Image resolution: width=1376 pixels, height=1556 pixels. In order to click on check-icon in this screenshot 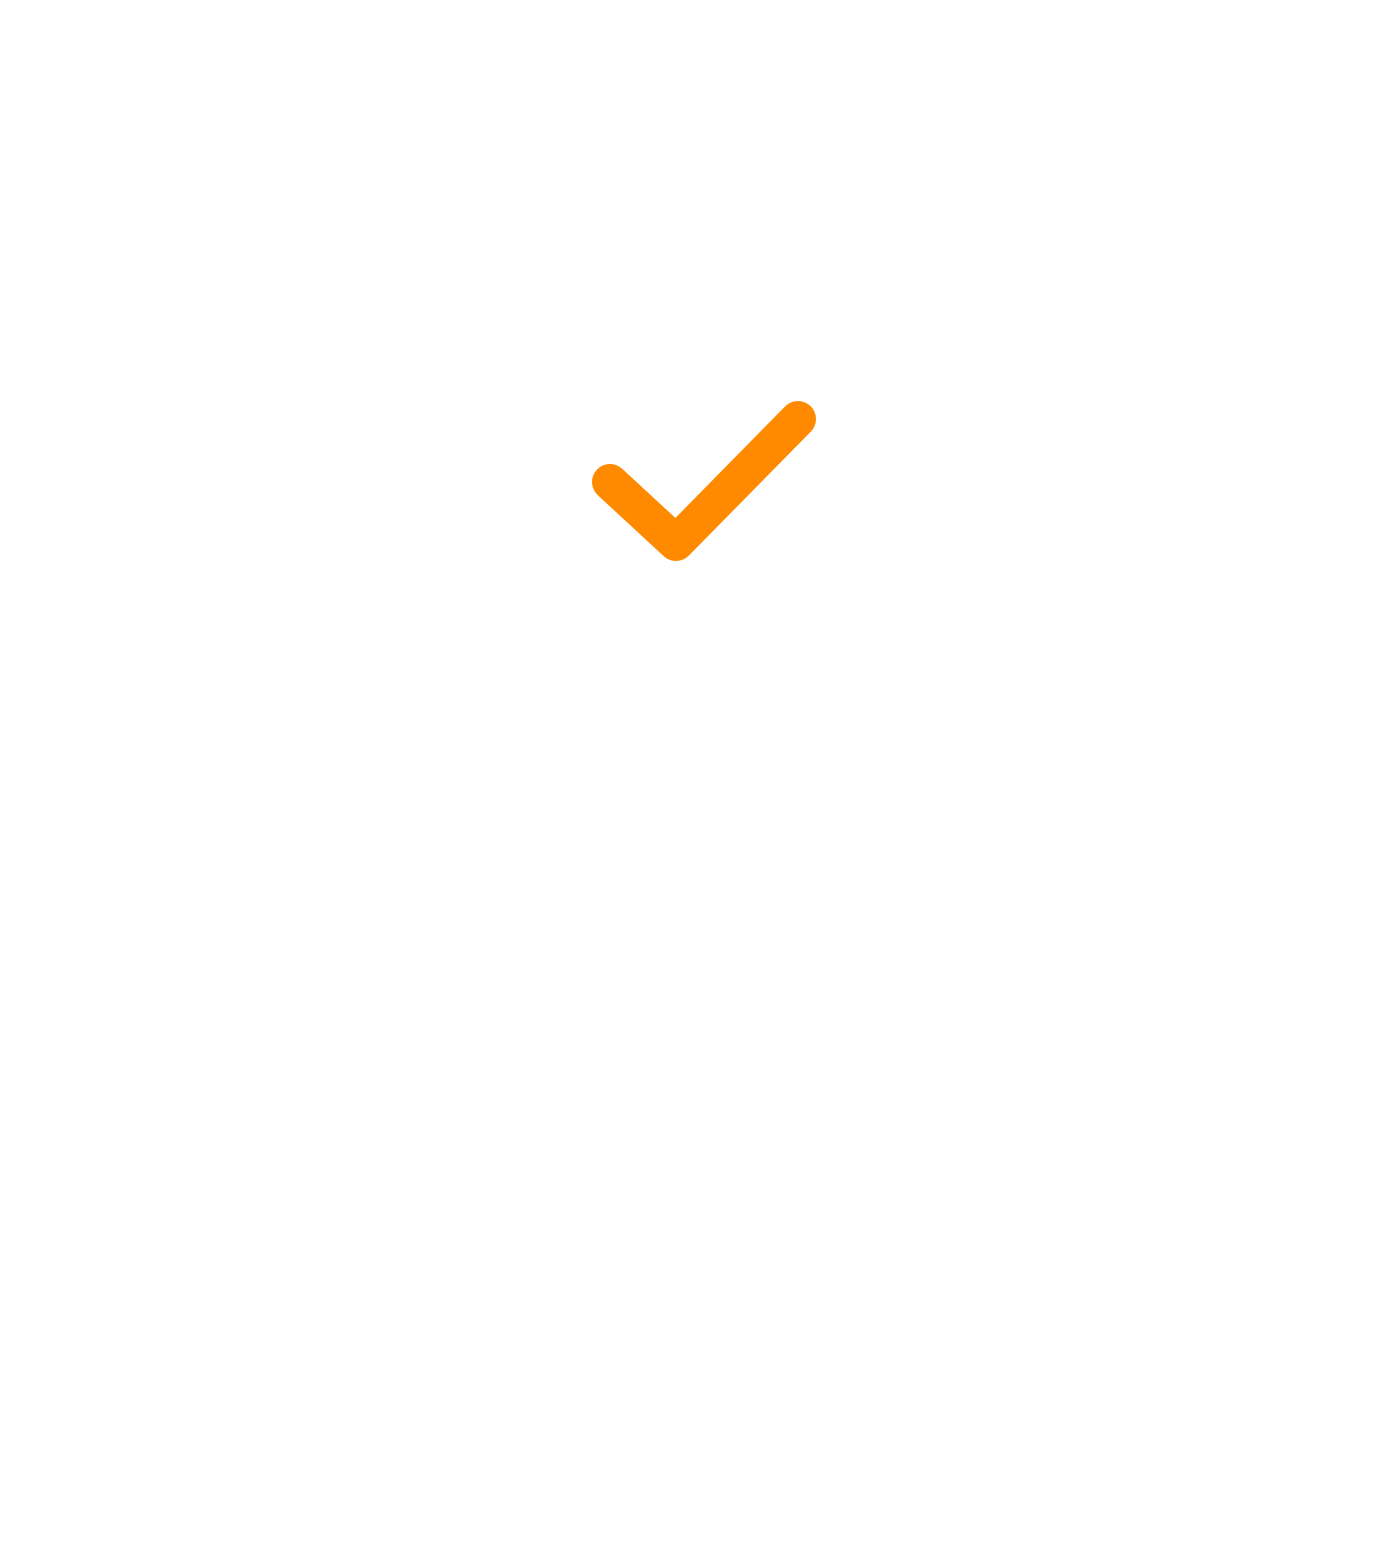, I will do `click(706, 480)`.